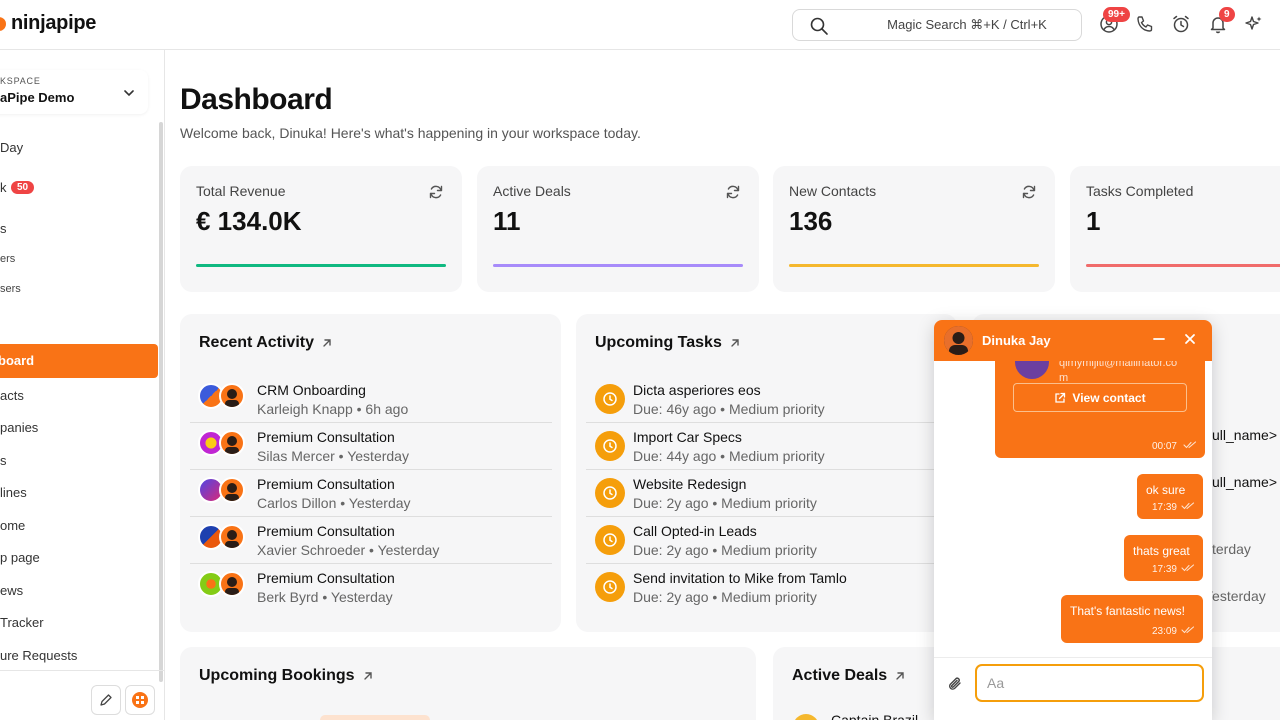  Describe the element at coordinates (11, 590) in the screenshot. I see `sidebar-item-news: ews` at that location.